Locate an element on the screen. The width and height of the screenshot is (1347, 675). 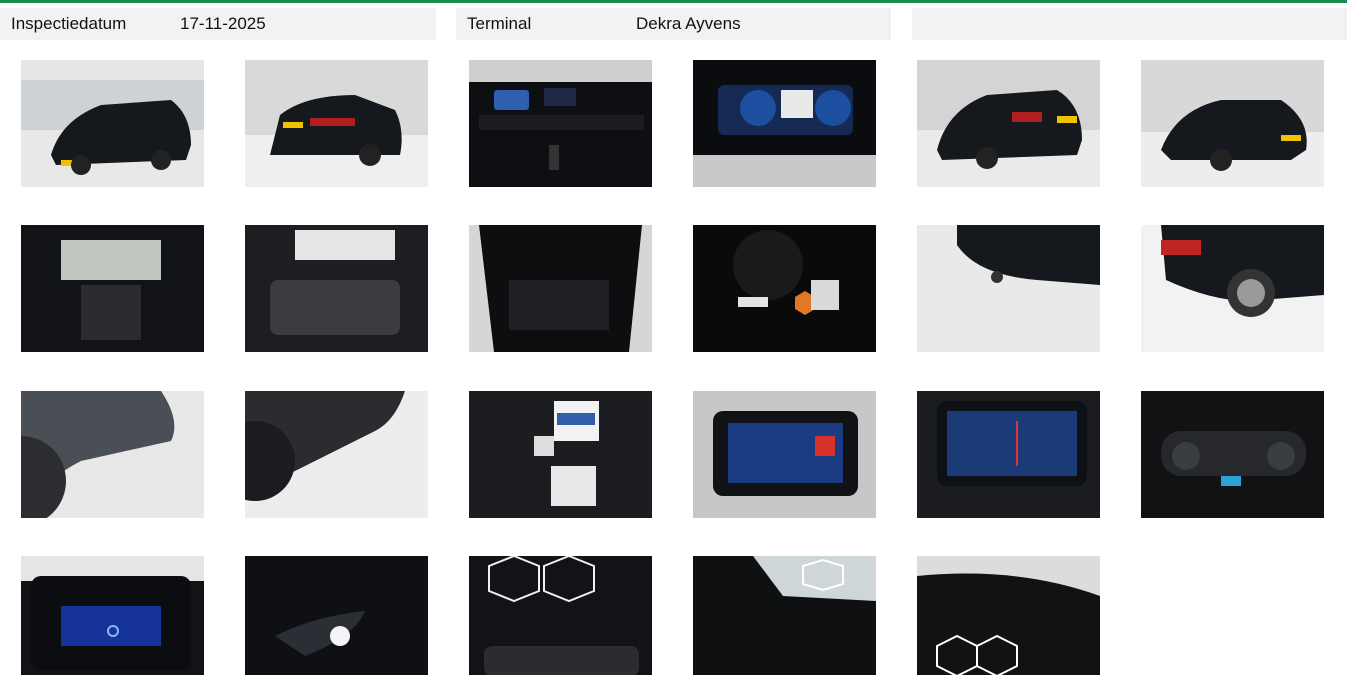
inspection-date-value: 17-11-2025 is located at coordinates (223, 23).